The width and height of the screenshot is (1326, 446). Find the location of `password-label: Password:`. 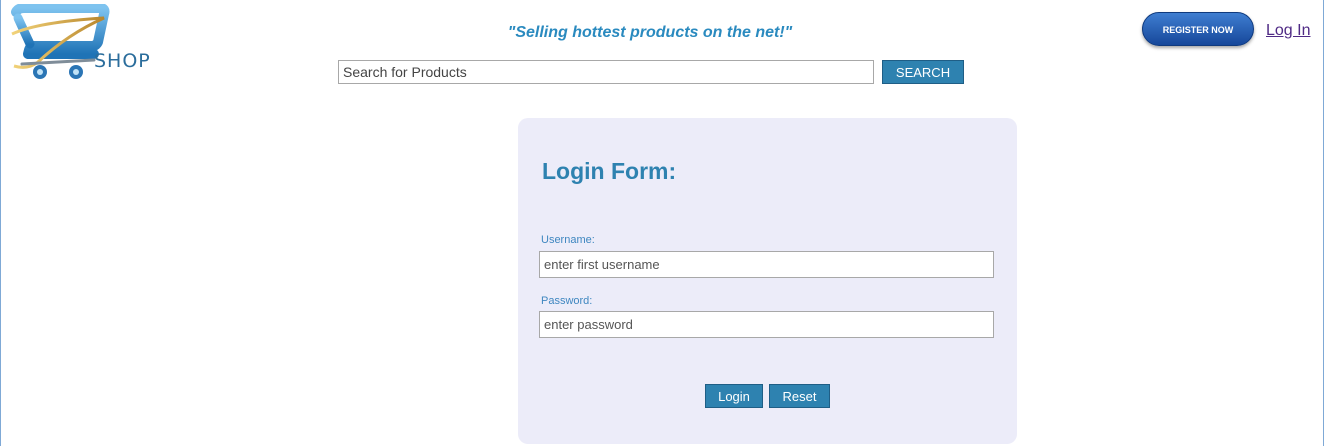

password-label: Password: is located at coordinates (567, 301).